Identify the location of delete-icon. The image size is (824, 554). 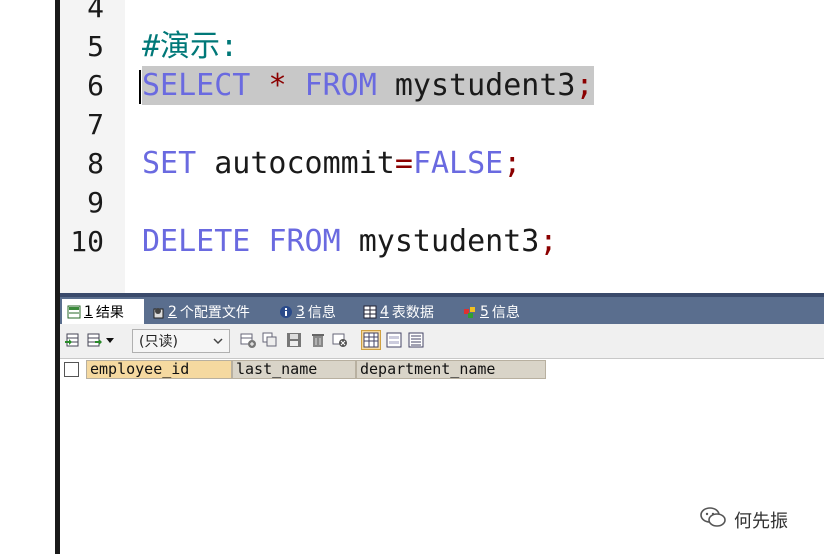
(318, 340).